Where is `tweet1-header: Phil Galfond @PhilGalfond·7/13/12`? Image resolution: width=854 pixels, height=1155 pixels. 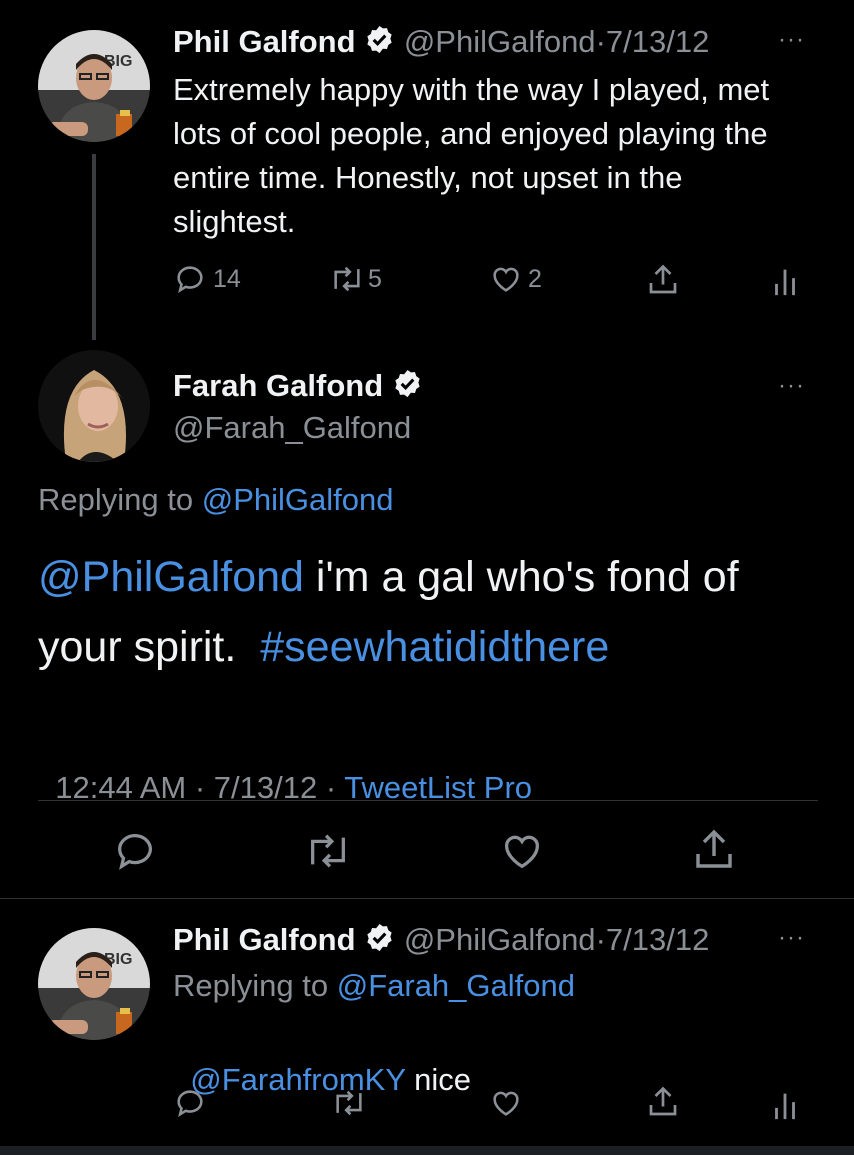 tweet1-header: Phil Galfond @PhilGalfond·7/13/12 is located at coordinates (441, 43).